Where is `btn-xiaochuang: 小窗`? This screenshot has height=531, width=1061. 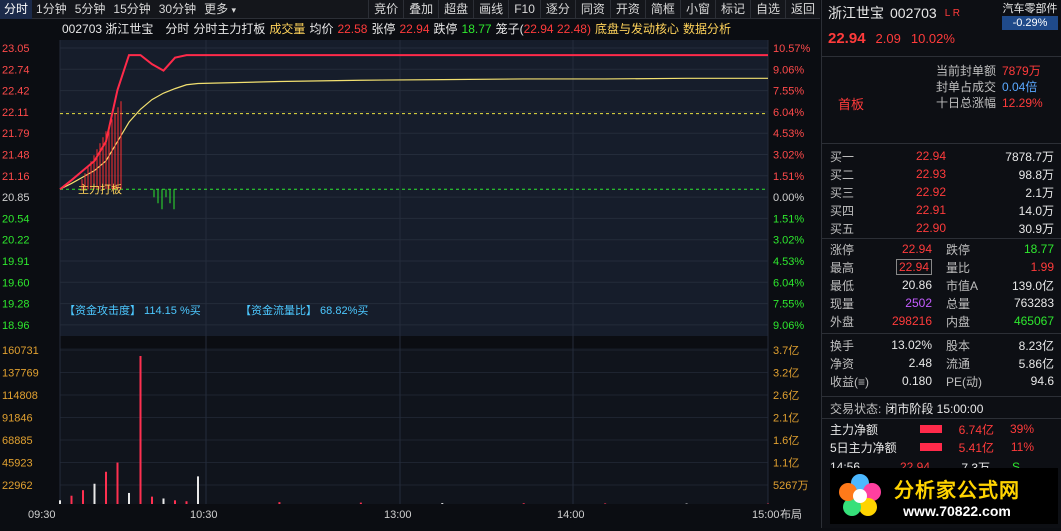
btn-xiaochuang: 小窗 is located at coordinates (697, 9).